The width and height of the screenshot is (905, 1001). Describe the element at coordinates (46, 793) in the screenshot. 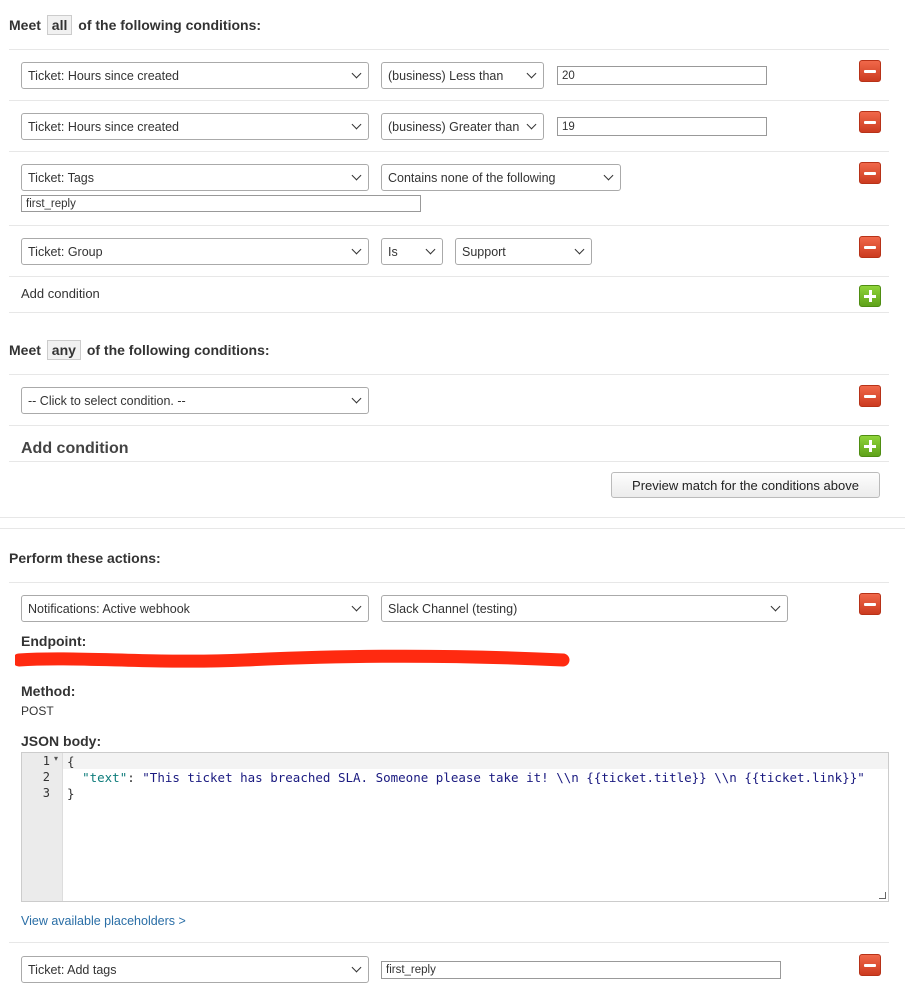

I see `line-number: 3` at that location.